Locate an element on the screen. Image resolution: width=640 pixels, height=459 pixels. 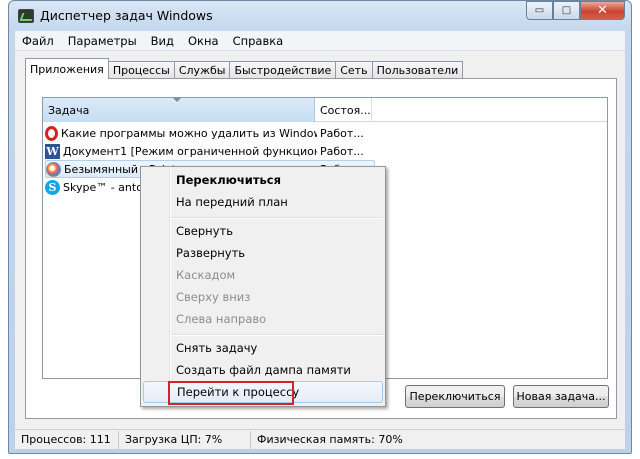
menu-view: Вид is located at coordinates (162, 41).